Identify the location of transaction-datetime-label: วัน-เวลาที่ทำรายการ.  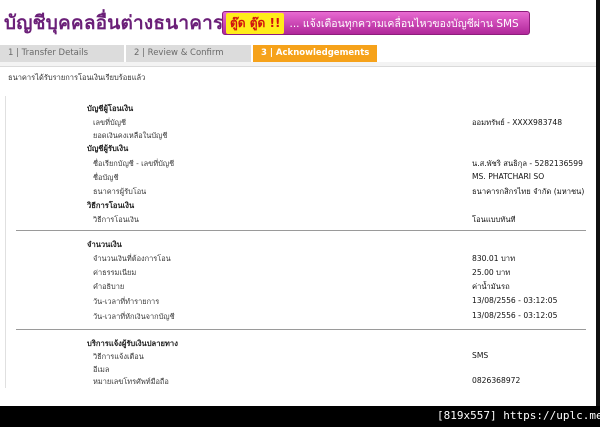
(126, 301).